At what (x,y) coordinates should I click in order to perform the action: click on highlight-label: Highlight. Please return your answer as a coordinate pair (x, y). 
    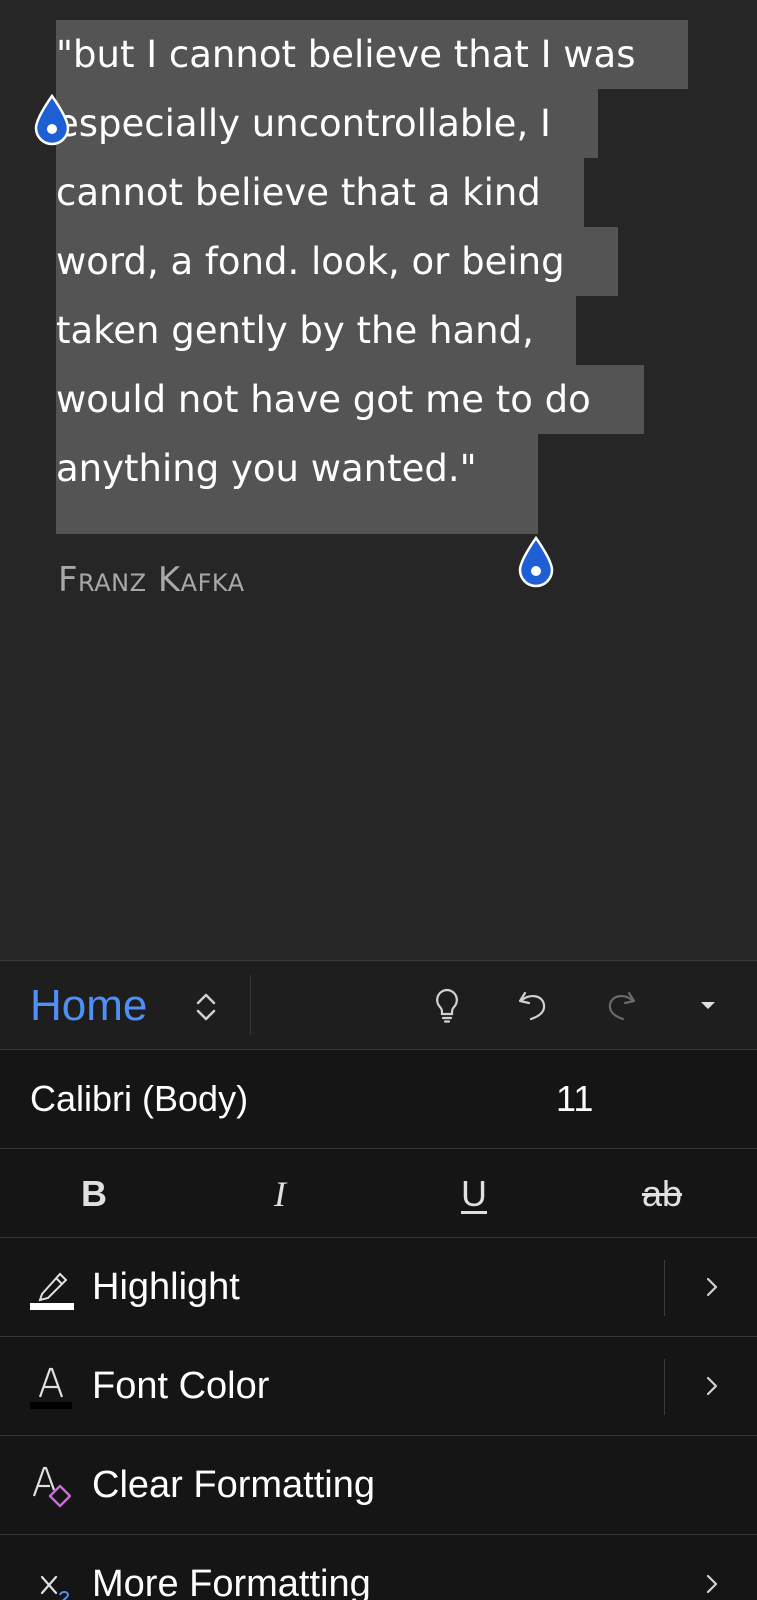
    Looking at the image, I should click on (166, 1287).